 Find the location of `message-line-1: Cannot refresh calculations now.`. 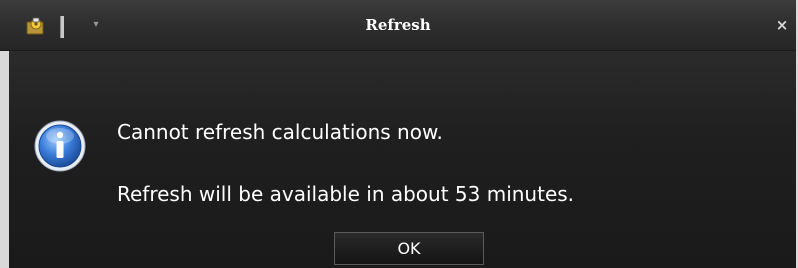

message-line-1: Cannot refresh calculations now. is located at coordinates (280, 132).